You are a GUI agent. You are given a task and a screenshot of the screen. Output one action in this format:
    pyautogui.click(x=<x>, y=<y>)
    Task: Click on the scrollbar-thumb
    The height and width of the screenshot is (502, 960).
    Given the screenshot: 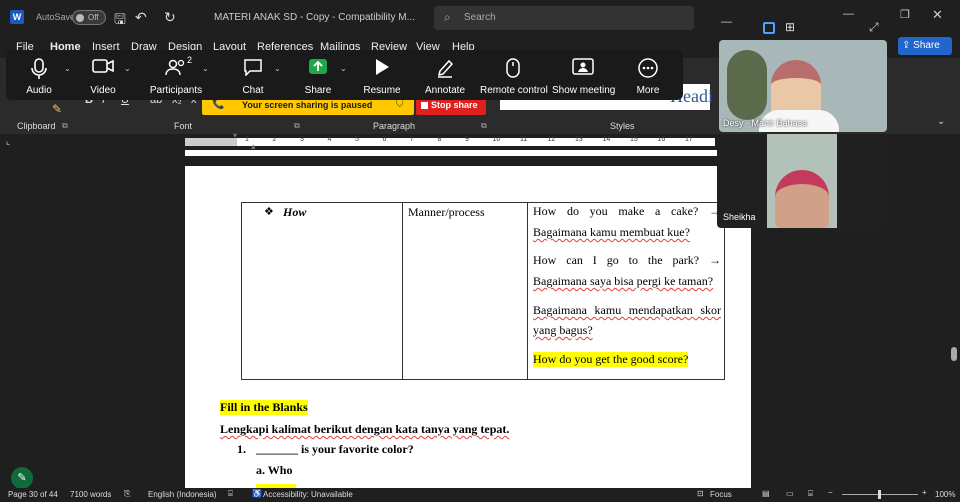 What is the action you would take?
    pyautogui.click(x=954, y=354)
    